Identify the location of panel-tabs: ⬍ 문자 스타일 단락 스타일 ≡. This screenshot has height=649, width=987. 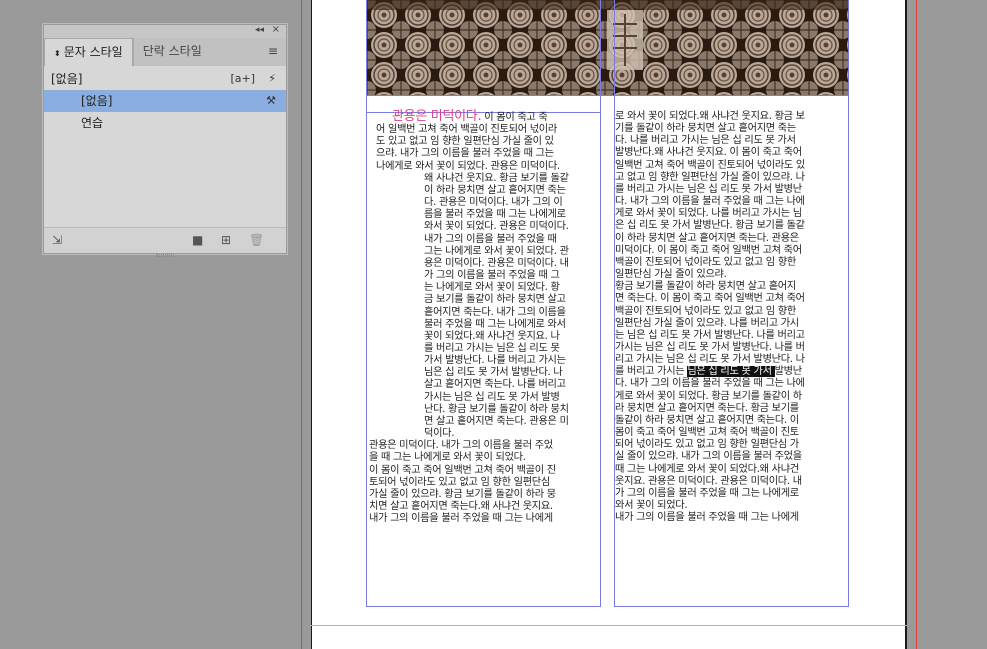
(165, 52).